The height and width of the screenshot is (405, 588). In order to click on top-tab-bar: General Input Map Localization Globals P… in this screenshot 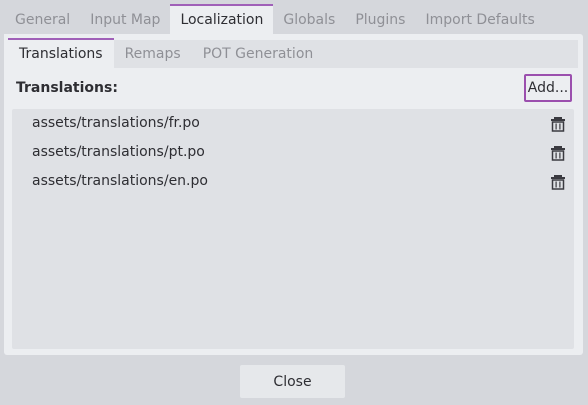, I will do `click(275, 19)`.